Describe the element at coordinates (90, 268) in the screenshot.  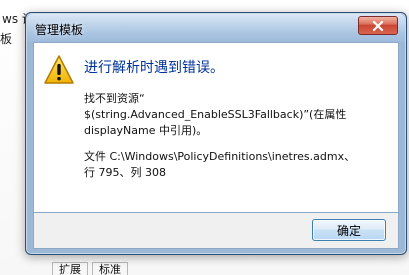
I see `background-tabs: 扩展 标准` at that location.